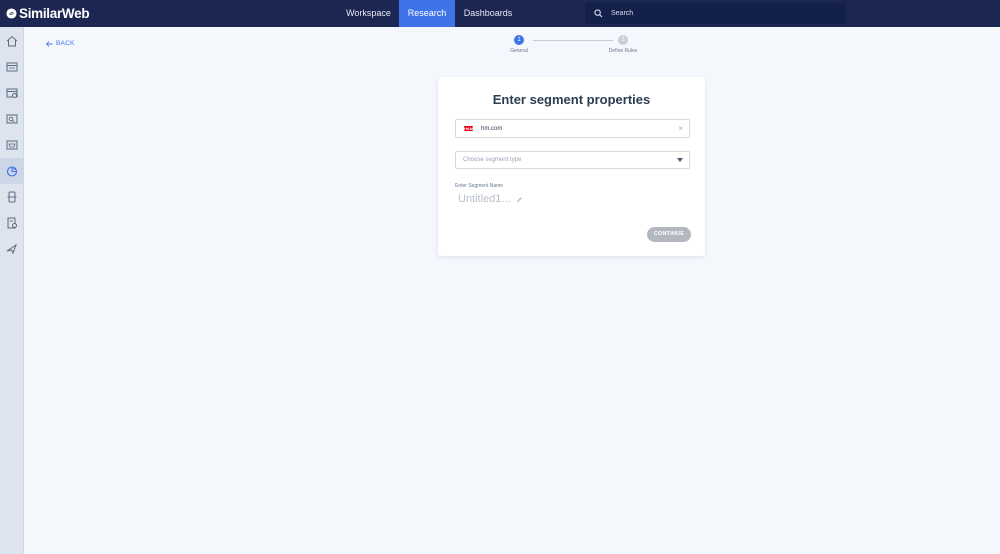 The width and height of the screenshot is (1000, 554). I want to click on marketing-icon, so click(12, 249).